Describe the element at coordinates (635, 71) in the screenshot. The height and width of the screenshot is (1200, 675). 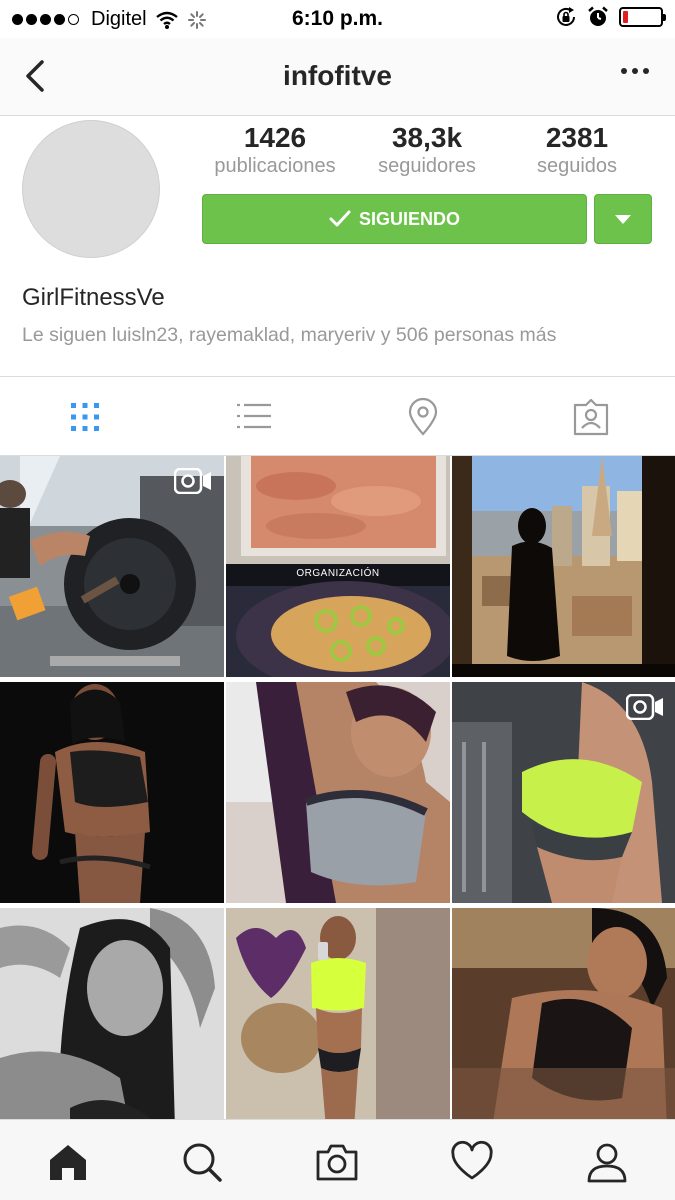
I see `more-dots-icon` at that location.